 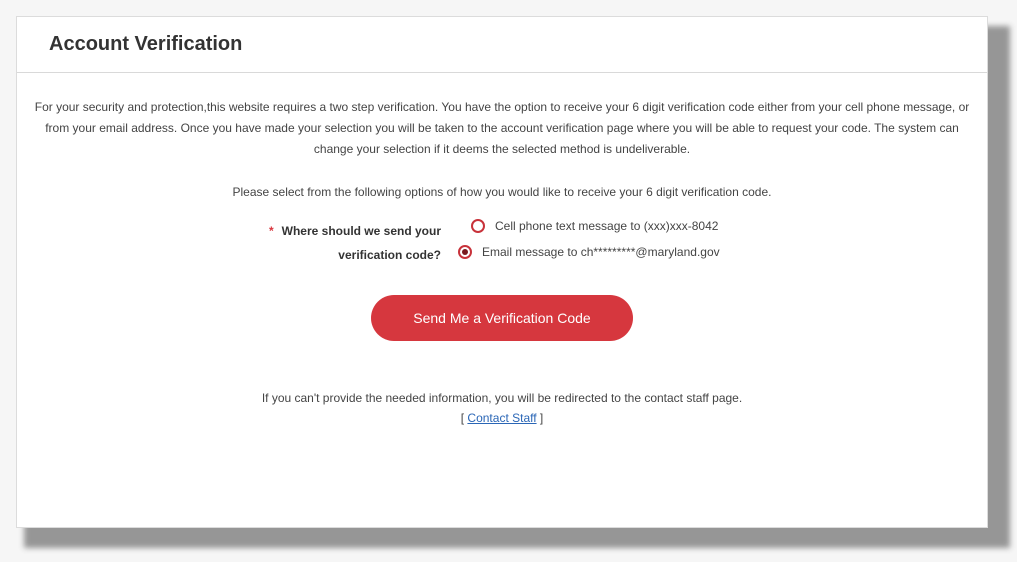 What do you see at coordinates (462, 418) in the screenshot?
I see `contact-open-bracket: [` at bounding box center [462, 418].